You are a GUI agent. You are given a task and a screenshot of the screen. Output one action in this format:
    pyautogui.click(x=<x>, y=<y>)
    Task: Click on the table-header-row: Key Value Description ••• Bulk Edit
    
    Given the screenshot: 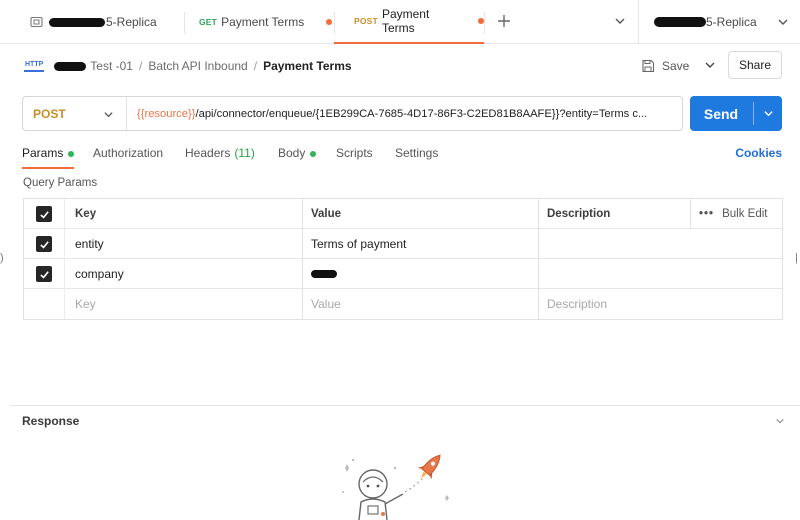 What is the action you would take?
    pyautogui.click(x=403, y=214)
    